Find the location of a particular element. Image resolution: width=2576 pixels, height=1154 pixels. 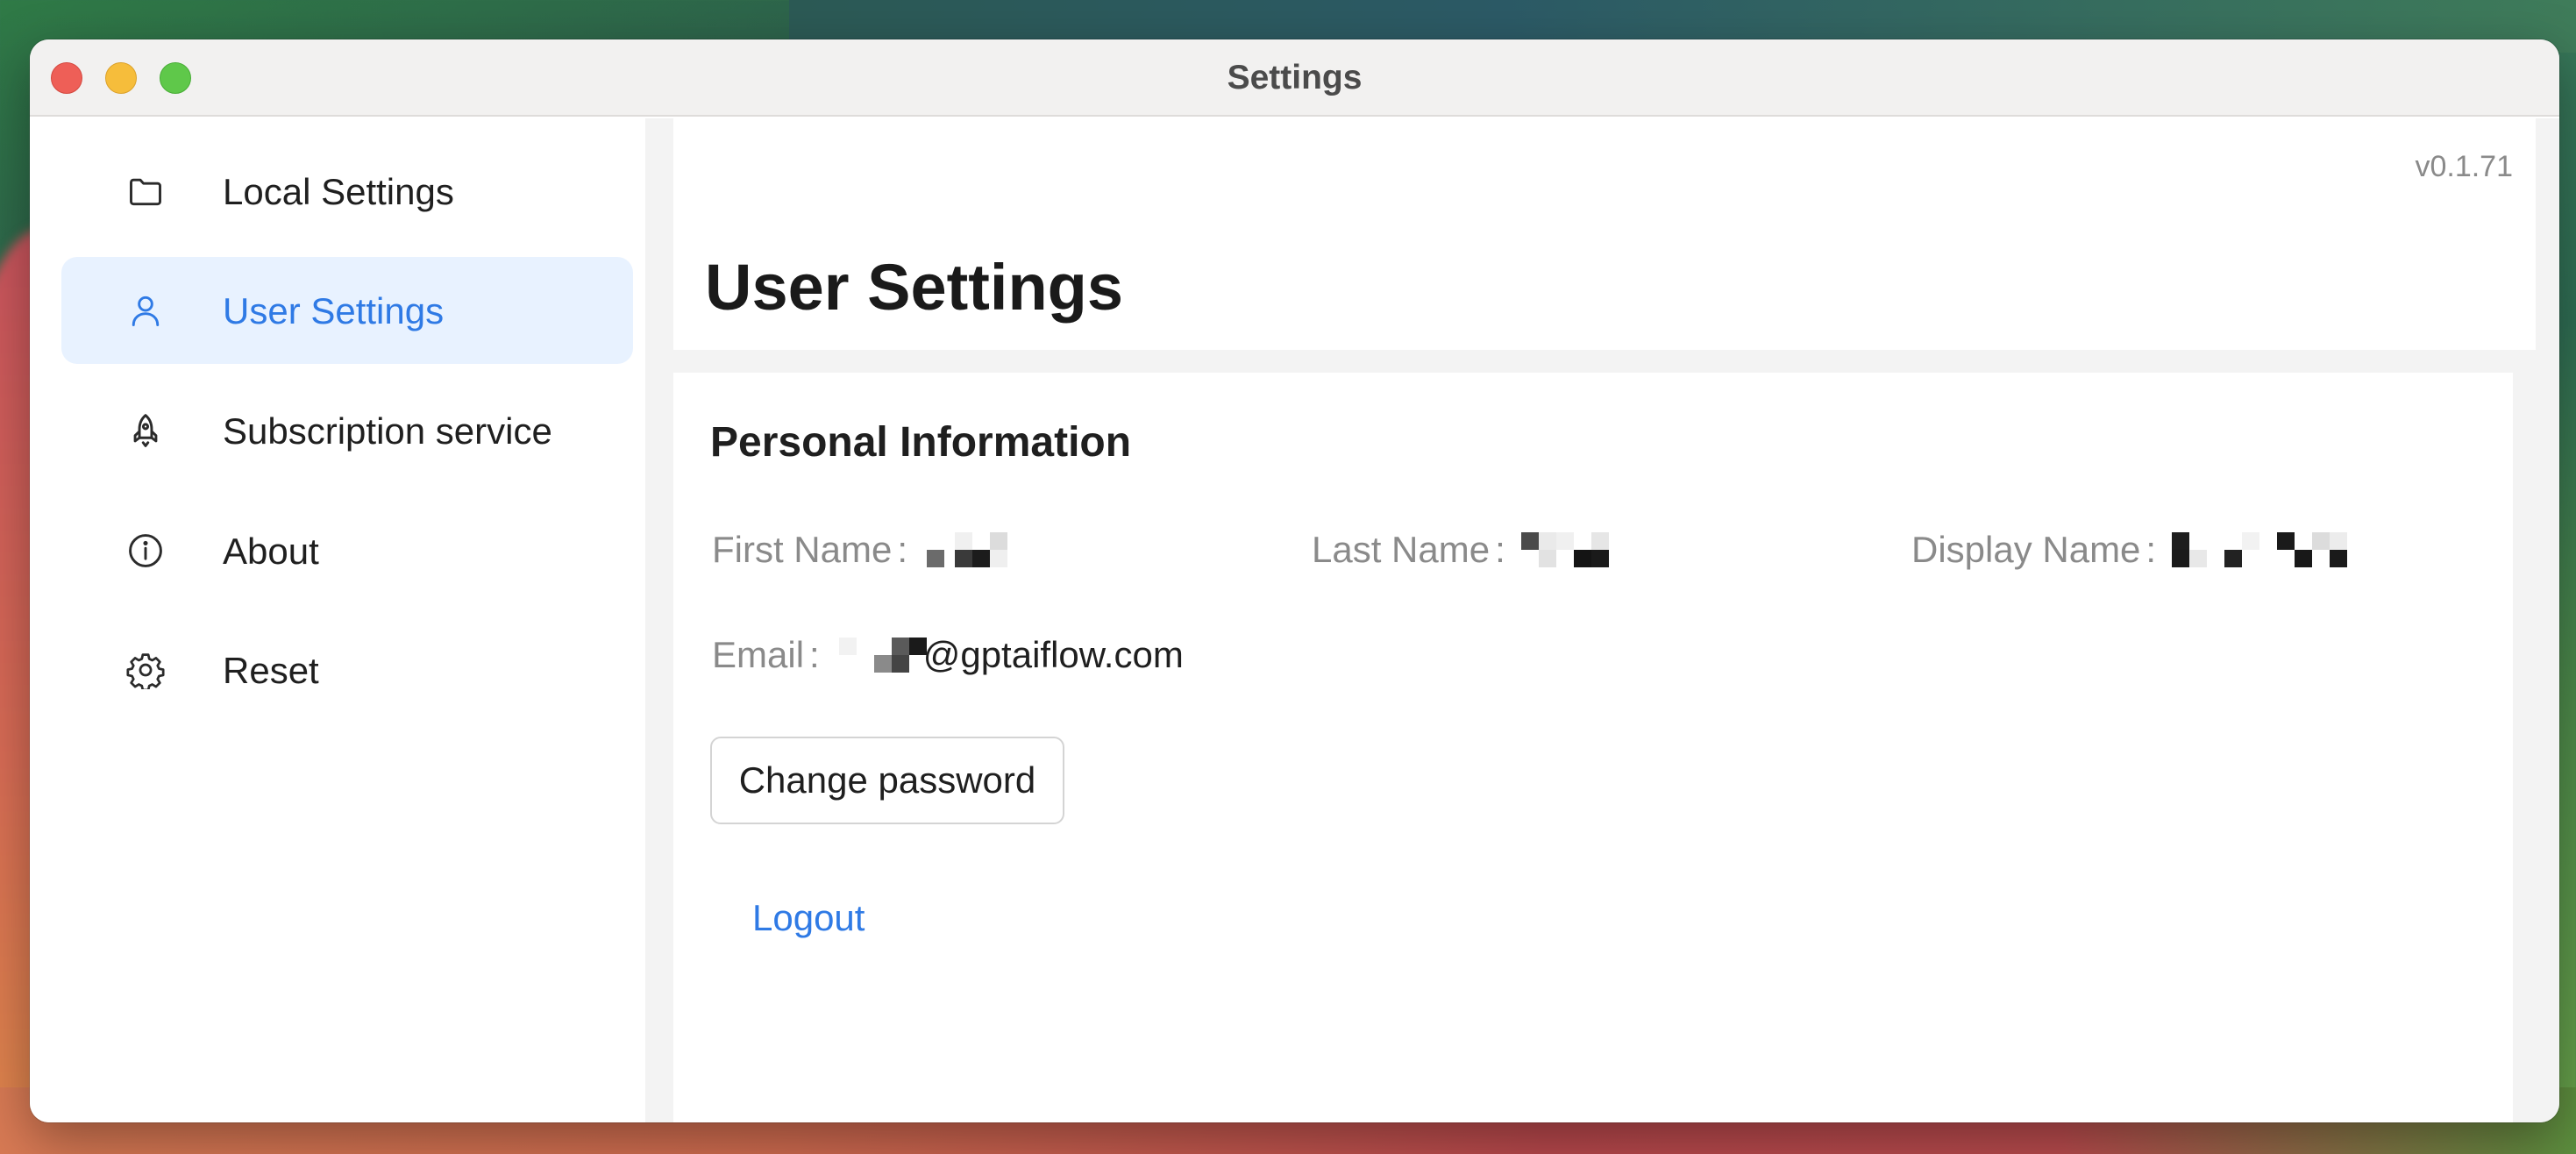

sidebar-divider is located at coordinates (659, 620).